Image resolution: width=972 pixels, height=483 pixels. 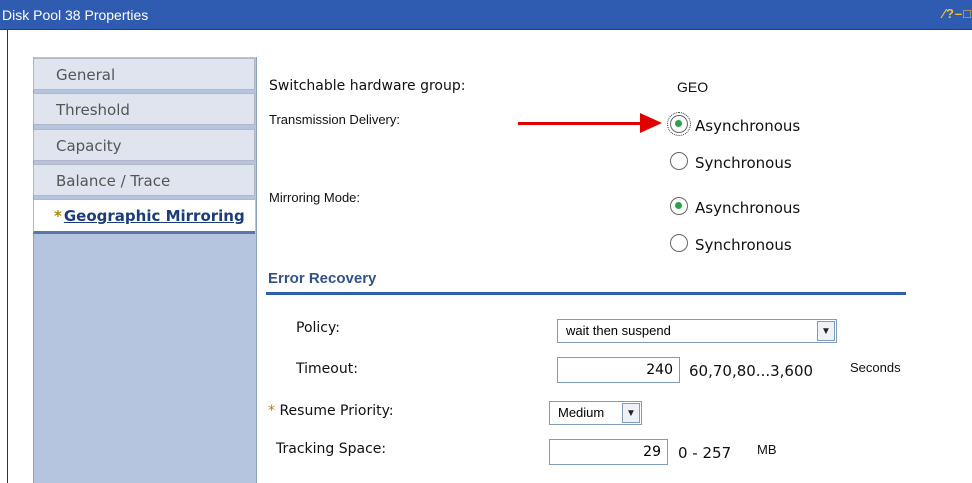 What do you see at coordinates (334, 119) in the screenshot?
I see `transmission-delivery-label: Transmission Delivery:` at bounding box center [334, 119].